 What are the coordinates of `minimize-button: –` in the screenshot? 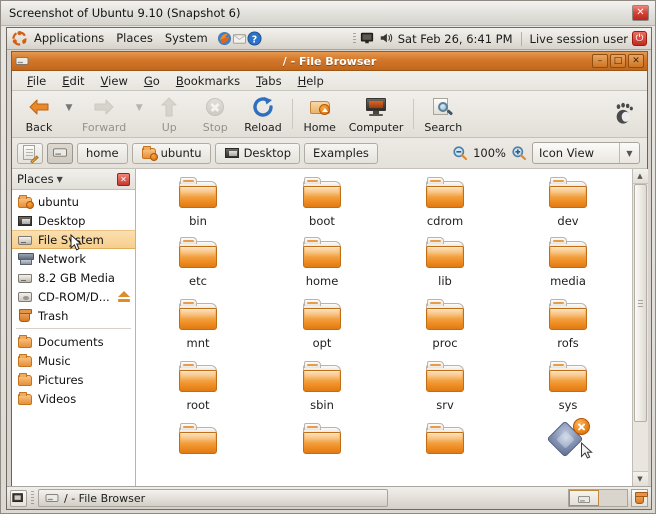 It's located at (600, 61).